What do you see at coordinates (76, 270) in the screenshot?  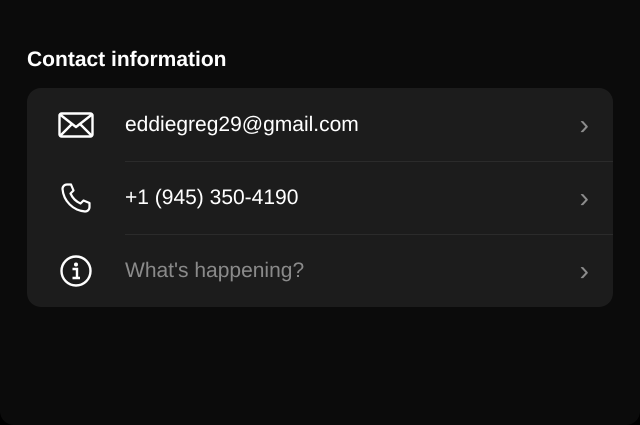 I see `info-icon` at bounding box center [76, 270].